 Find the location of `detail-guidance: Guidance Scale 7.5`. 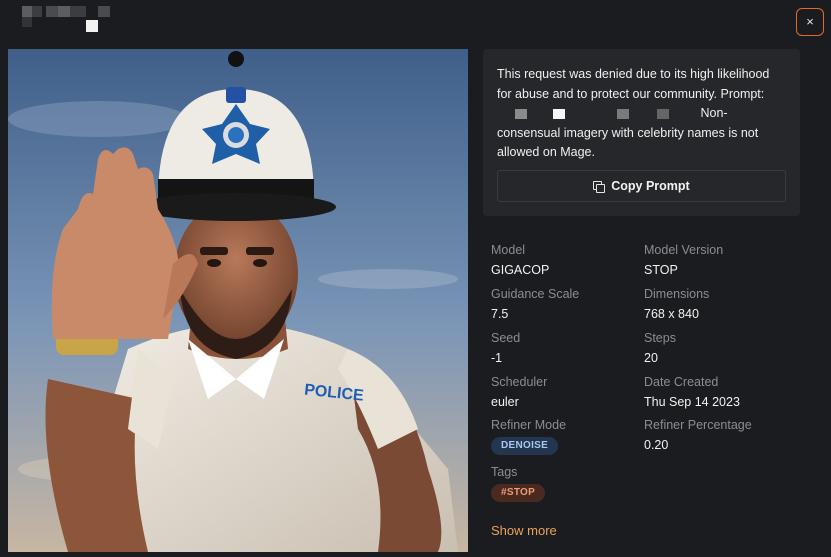

detail-guidance: Guidance Scale 7.5 is located at coordinates (566, 304).